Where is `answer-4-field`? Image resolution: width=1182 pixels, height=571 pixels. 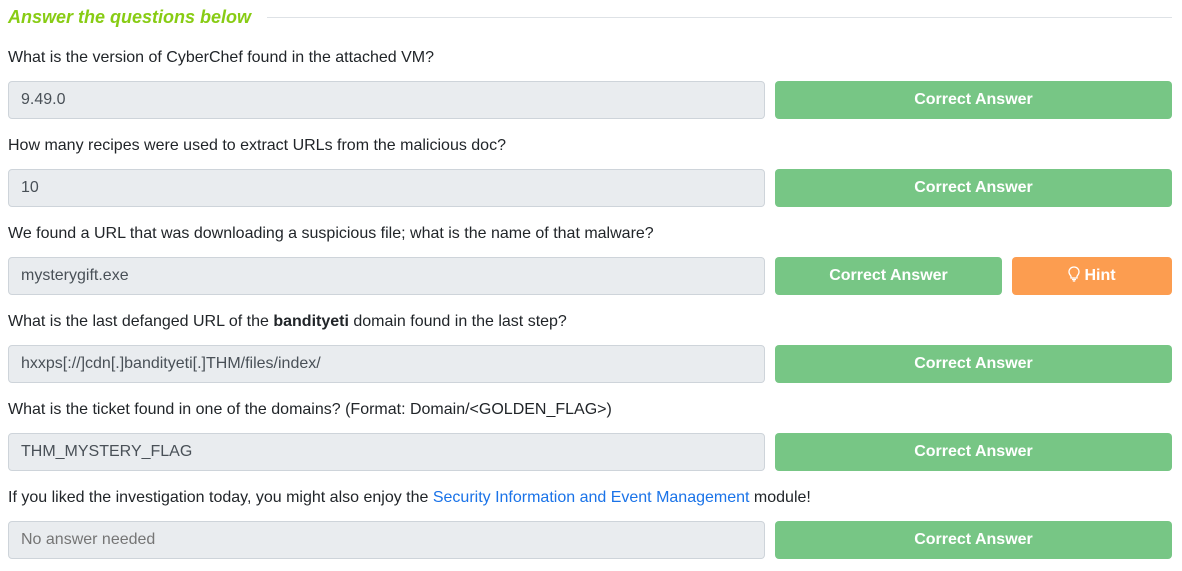 answer-4-field is located at coordinates (386, 364).